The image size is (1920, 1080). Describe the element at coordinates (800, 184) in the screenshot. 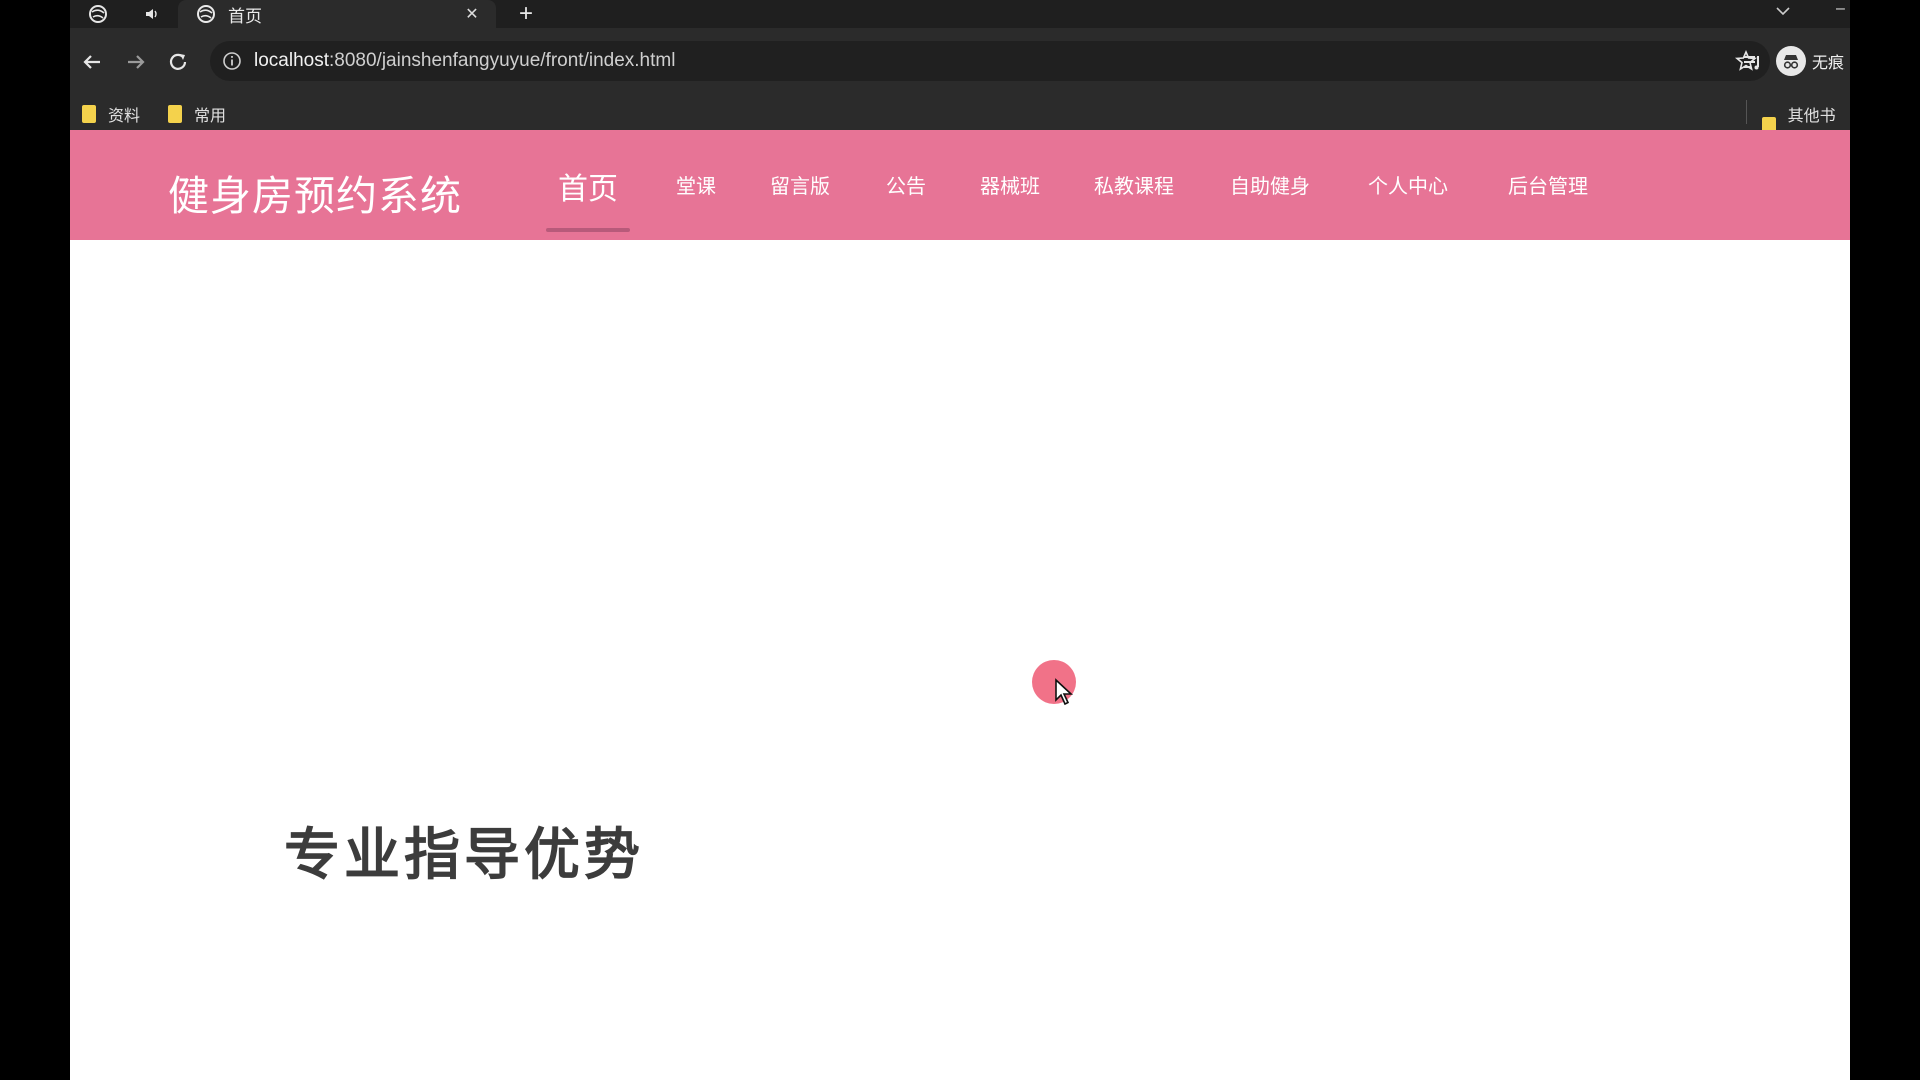

I see `nav-item-message-board: 留言版` at that location.